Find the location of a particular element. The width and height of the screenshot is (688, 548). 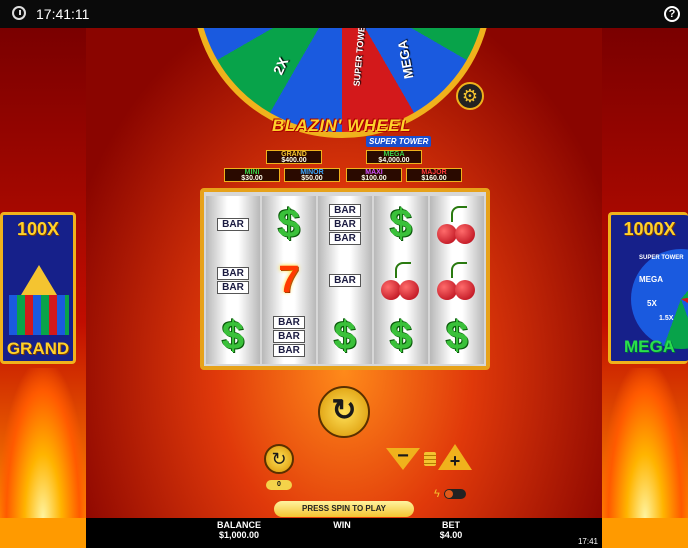

mega-panel: 1000X SUPER TOWER MEGA 5X 1.5X MEGA is located at coordinates (648, 288).